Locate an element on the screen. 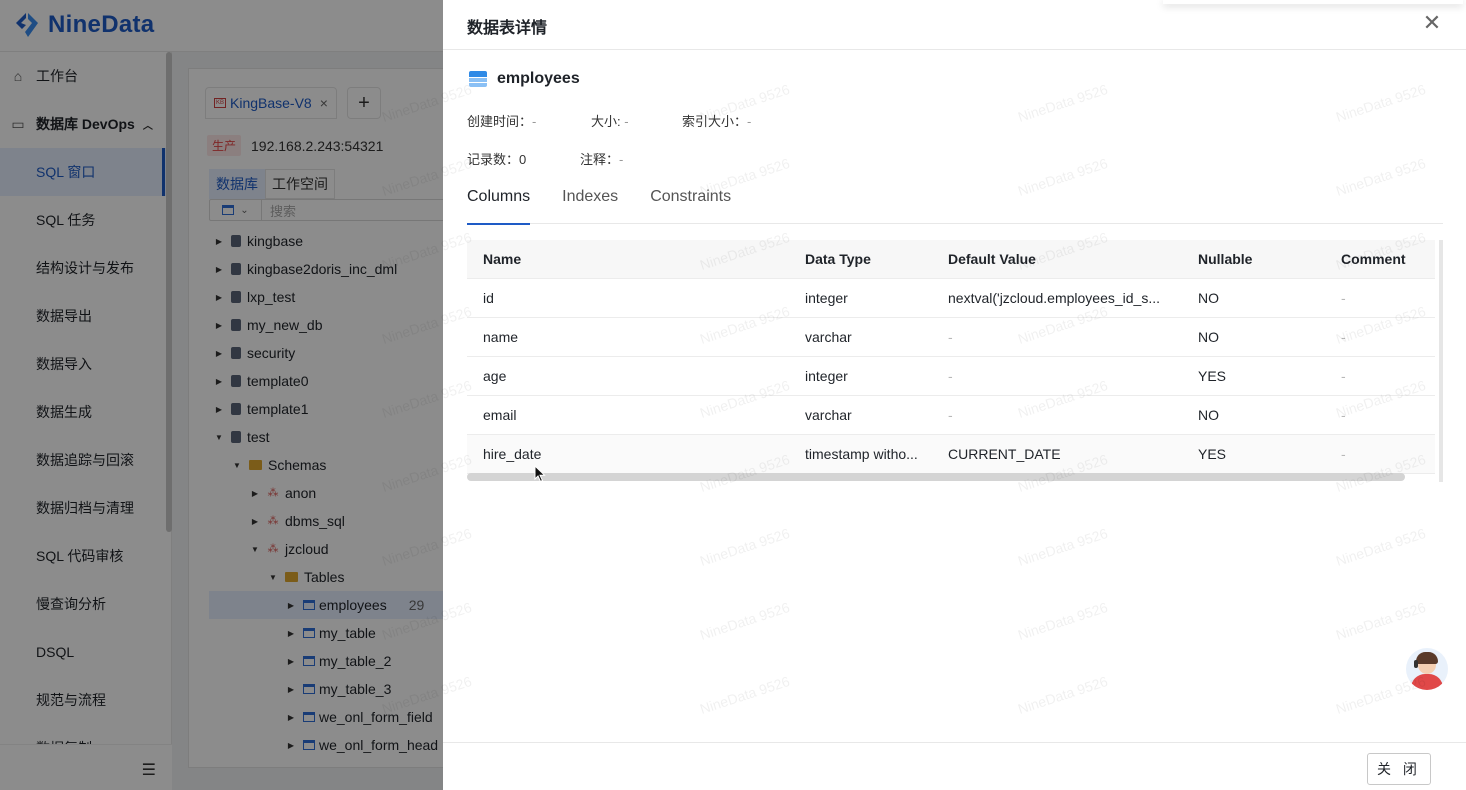 The width and height of the screenshot is (1466, 790). table-row: age integer - YES - is located at coordinates (951, 376).